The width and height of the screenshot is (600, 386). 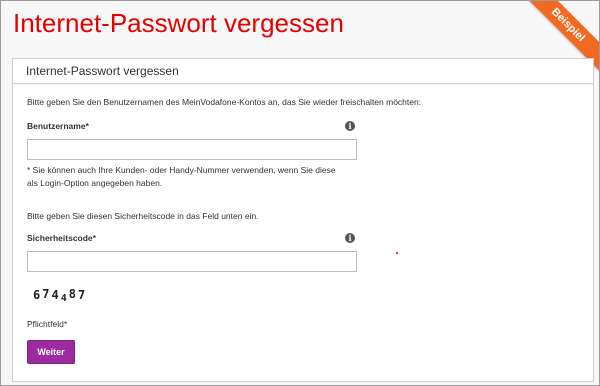 I want to click on captcha-digit: 8, so click(x=73, y=294).